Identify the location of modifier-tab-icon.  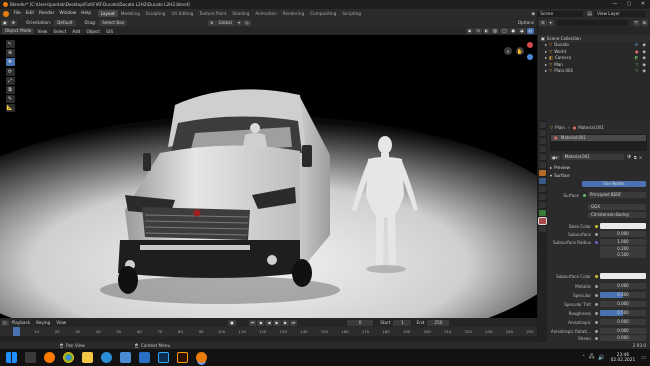
(542, 181).